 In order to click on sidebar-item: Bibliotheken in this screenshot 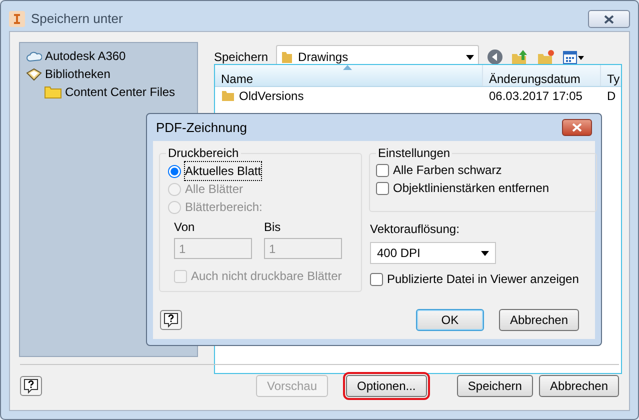, I will do `click(77, 74)`.